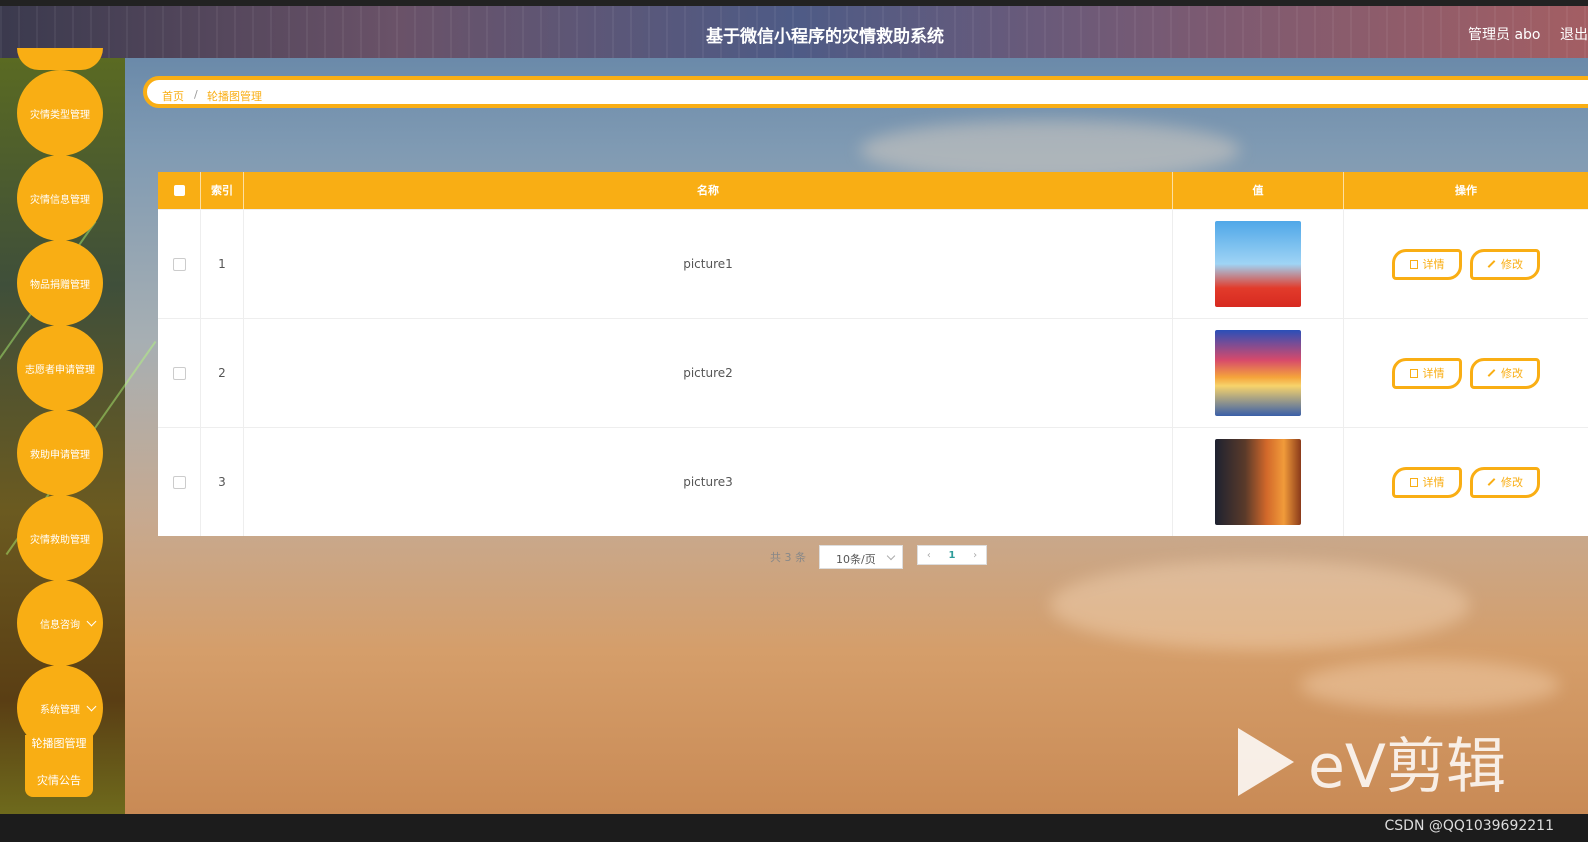 The image size is (1588, 842). I want to click on table-row: 3 picture3 详情 修改, so click(873, 481).